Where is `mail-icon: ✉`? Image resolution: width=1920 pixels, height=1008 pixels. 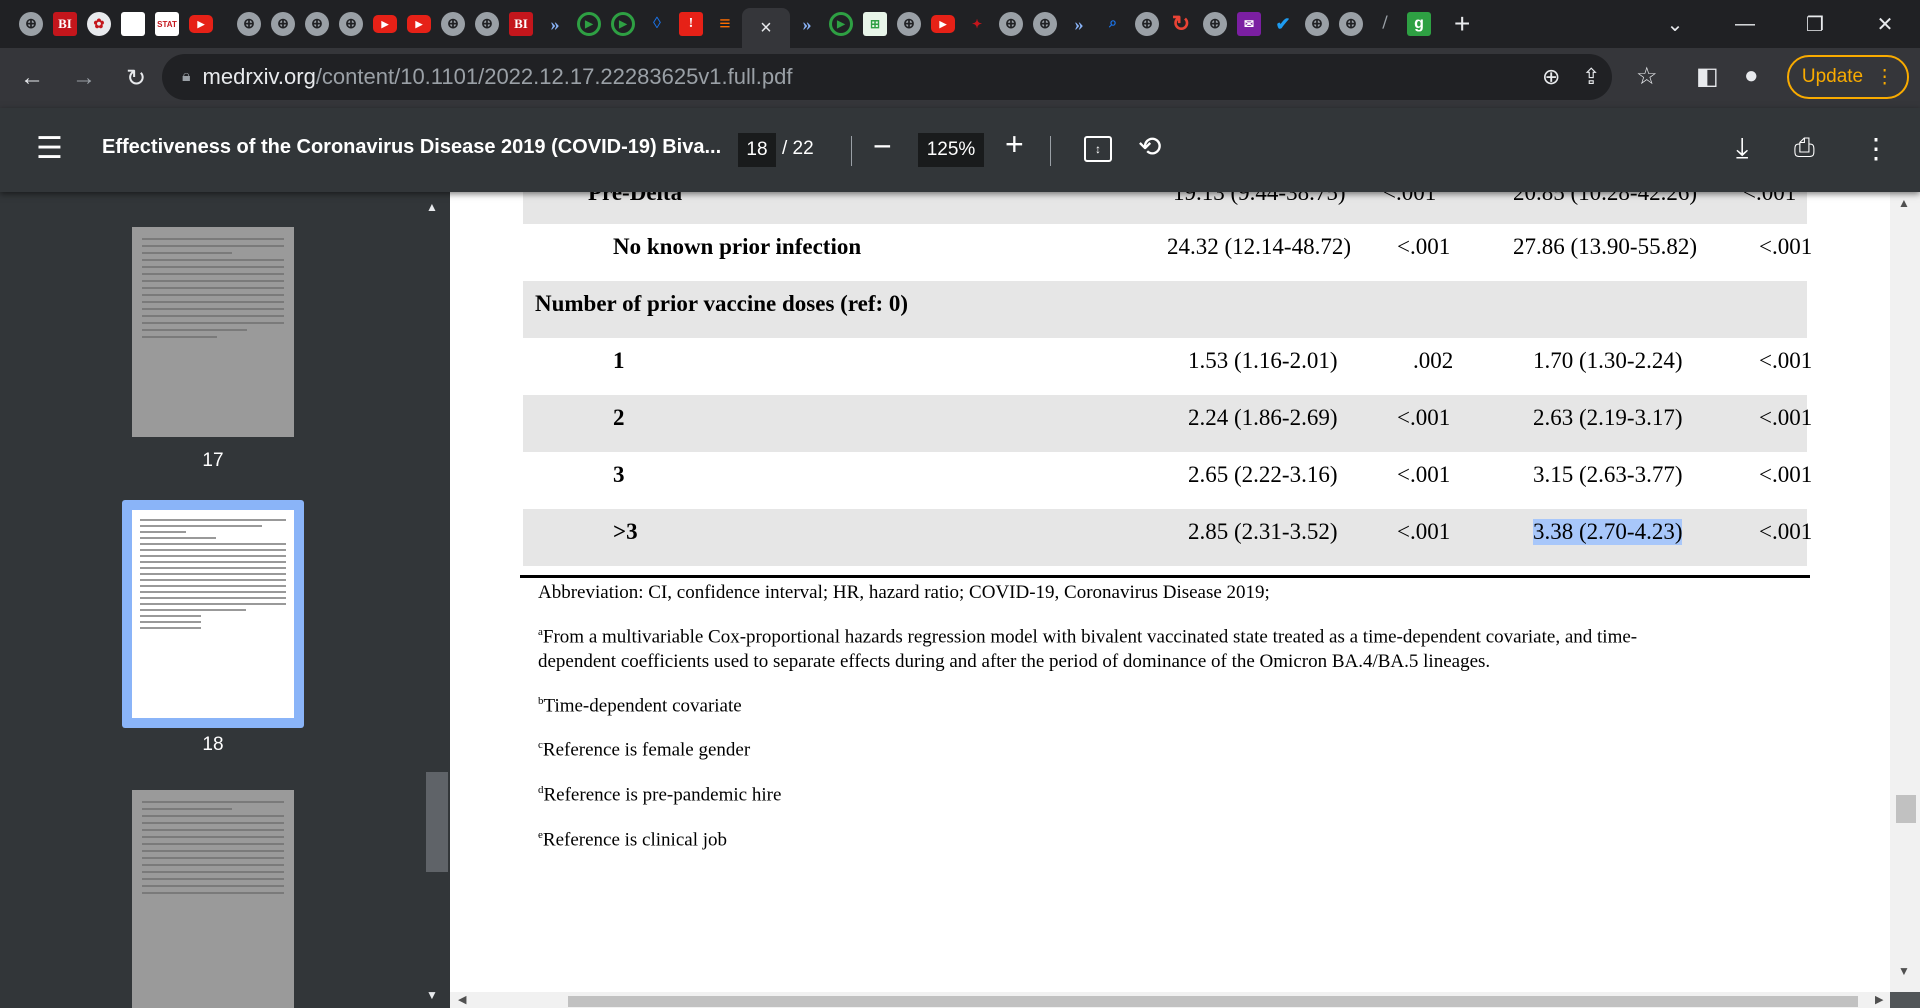
mail-icon: ✉ is located at coordinates (1249, 24).